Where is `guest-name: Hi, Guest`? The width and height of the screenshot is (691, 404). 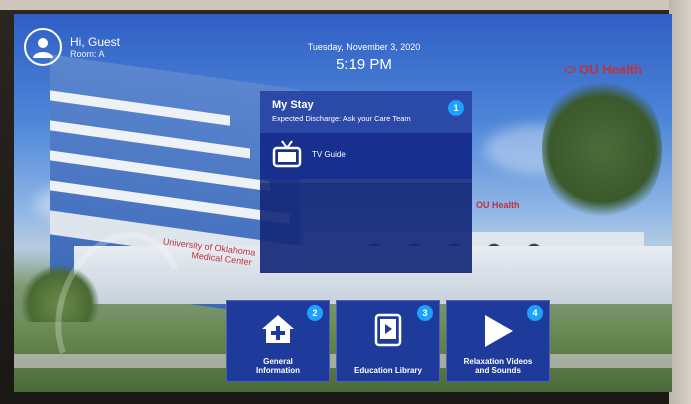 guest-name: Hi, Guest is located at coordinates (95, 42).